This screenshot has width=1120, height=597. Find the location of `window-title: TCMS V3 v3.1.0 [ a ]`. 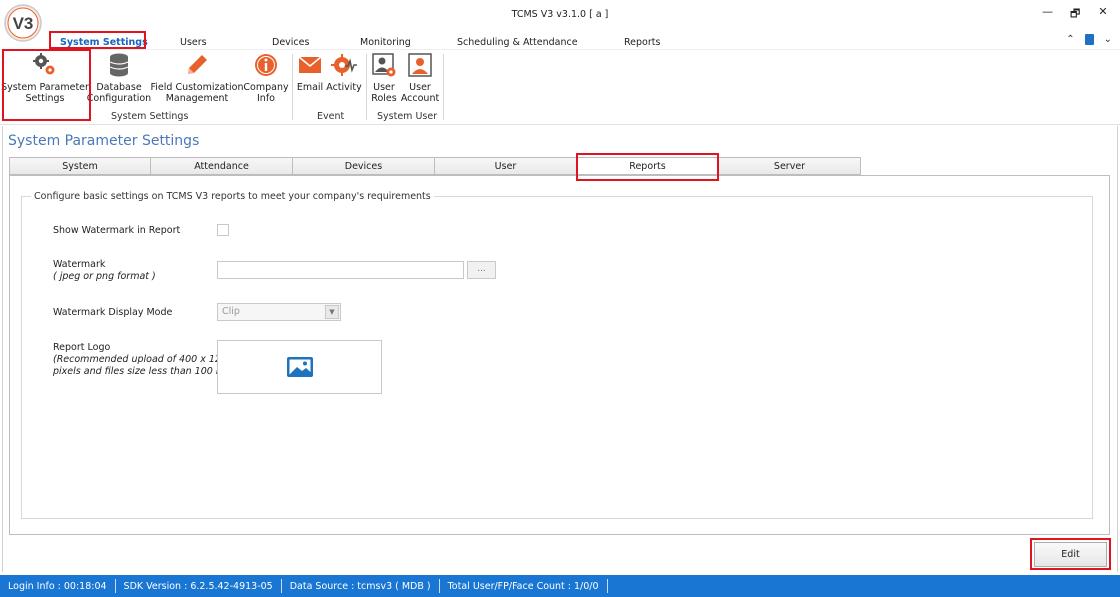

window-title: TCMS V3 v3.1.0 [ a ] is located at coordinates (560, 14).